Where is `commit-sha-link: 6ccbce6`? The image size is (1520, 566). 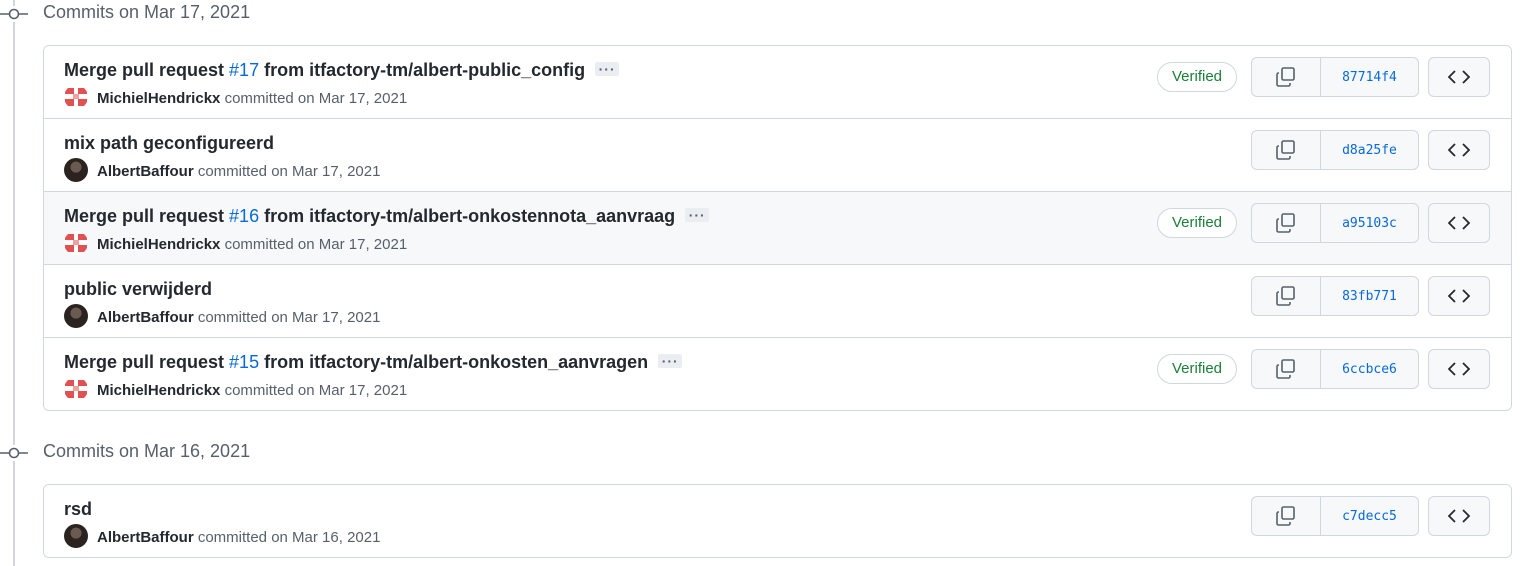
commit-sha-link: 6ccbce6 is located at coordinates (1369, 369).